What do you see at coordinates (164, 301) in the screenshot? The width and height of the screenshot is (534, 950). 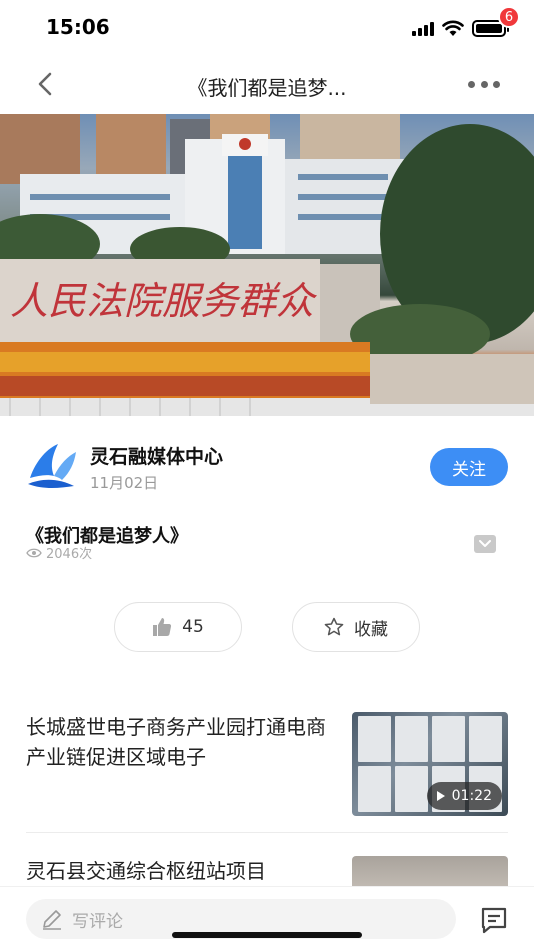 I see `sign-text: 人民法院服务群众` at bounding box center [164, 301].